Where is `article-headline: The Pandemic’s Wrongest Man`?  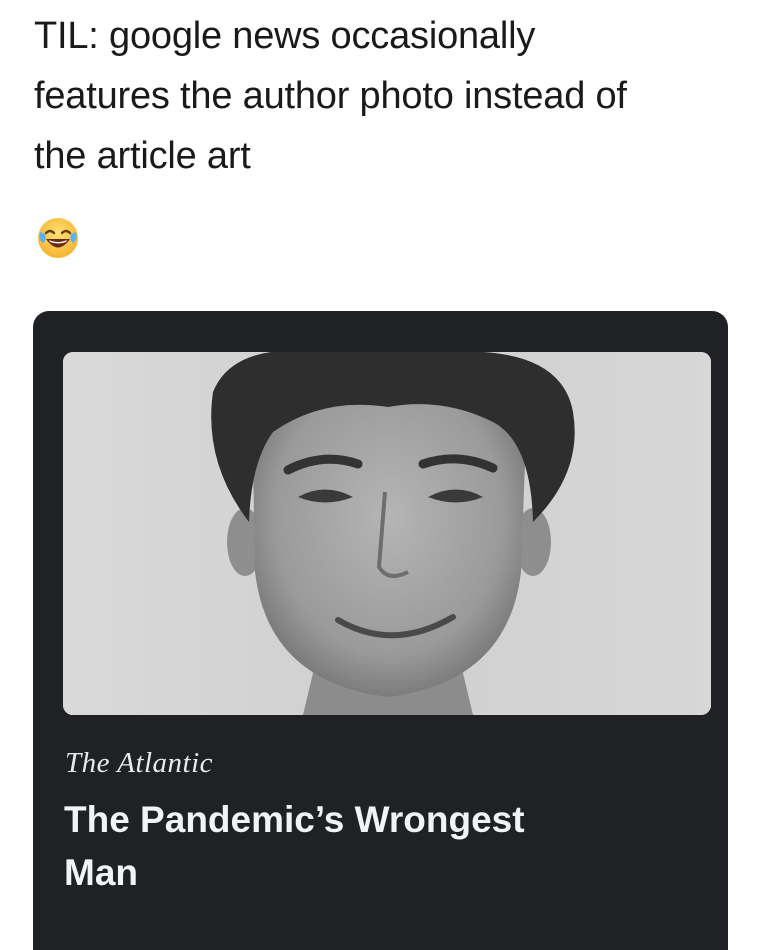 article-headline: The Pandemic’s Wrongest Man is located at coordinates (374, 846).